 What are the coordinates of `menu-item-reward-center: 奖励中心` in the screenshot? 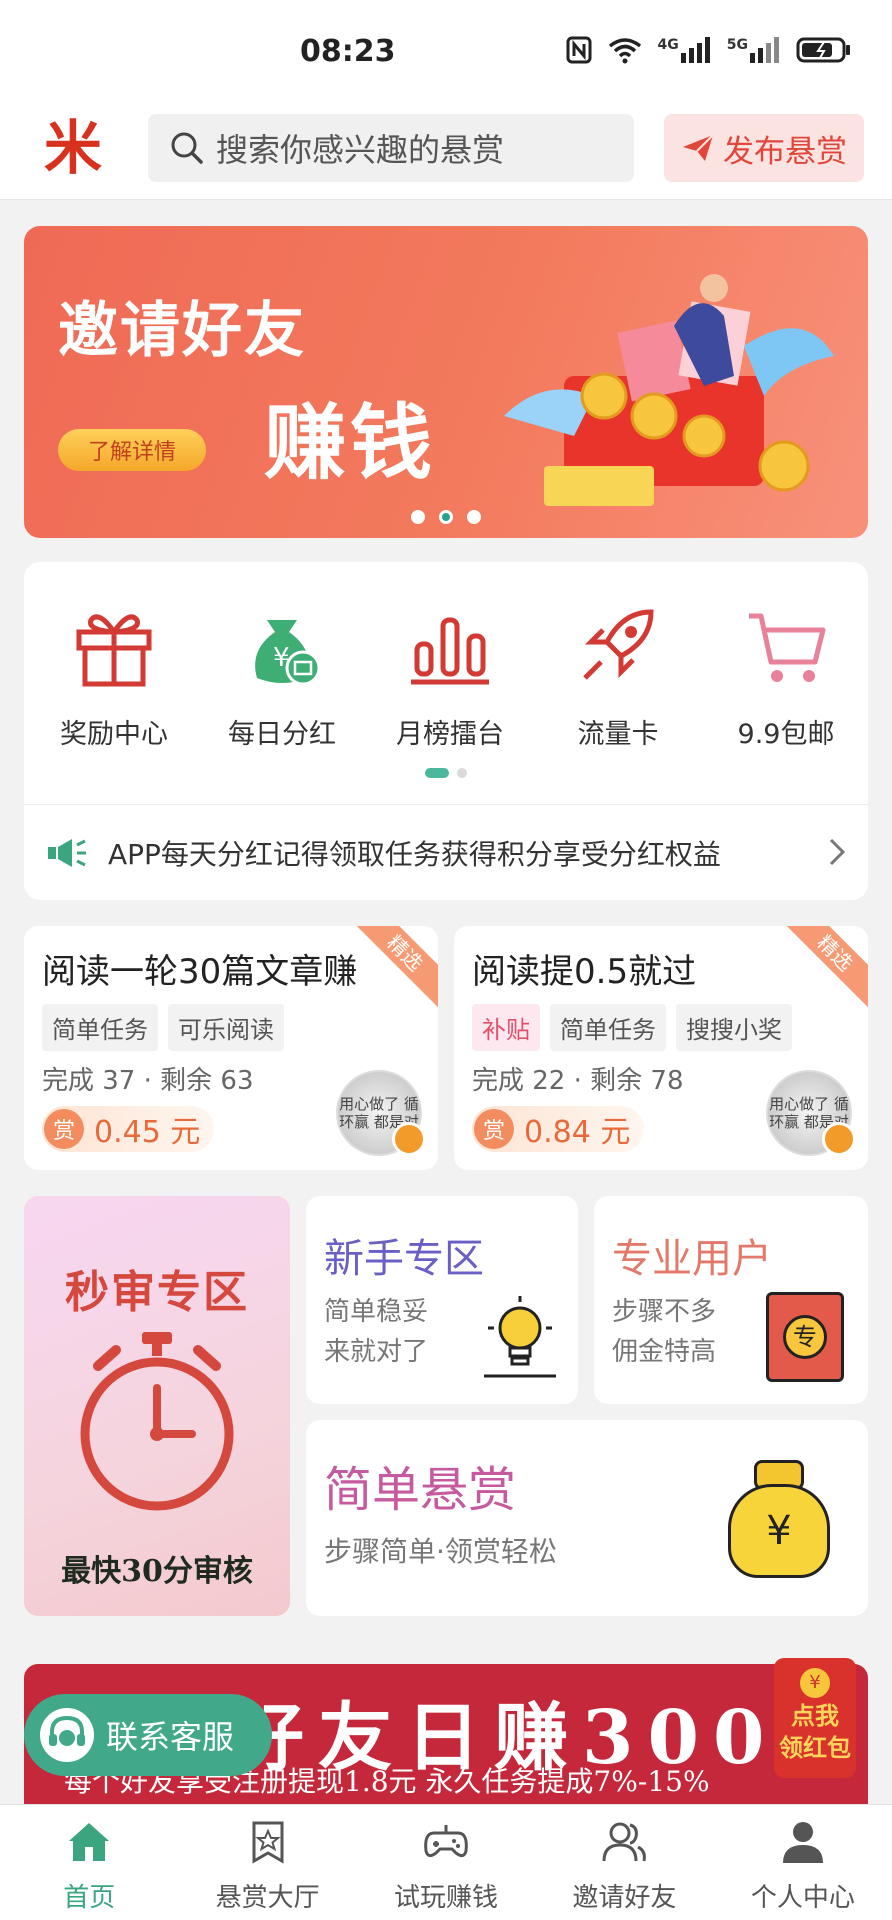 It's located at (114, 676).